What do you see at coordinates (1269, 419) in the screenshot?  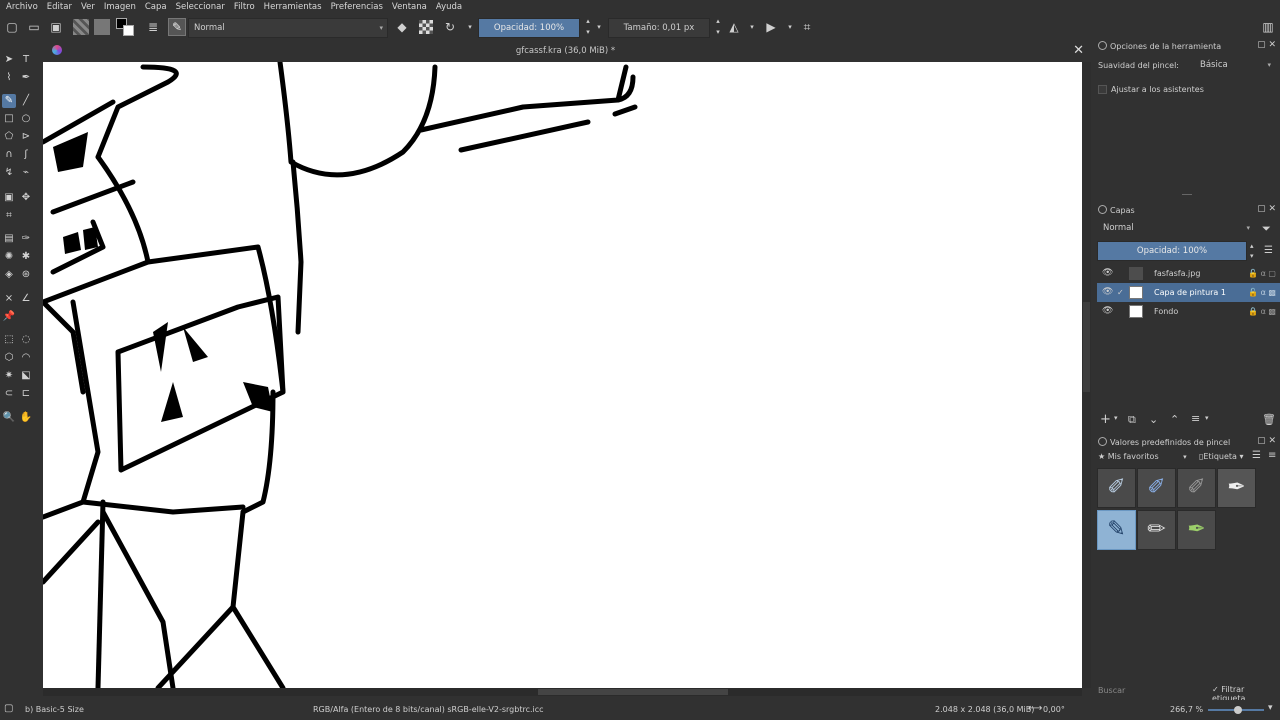 I see `delete-layer-icon: 🗑` at bounding box center [1269, 419].